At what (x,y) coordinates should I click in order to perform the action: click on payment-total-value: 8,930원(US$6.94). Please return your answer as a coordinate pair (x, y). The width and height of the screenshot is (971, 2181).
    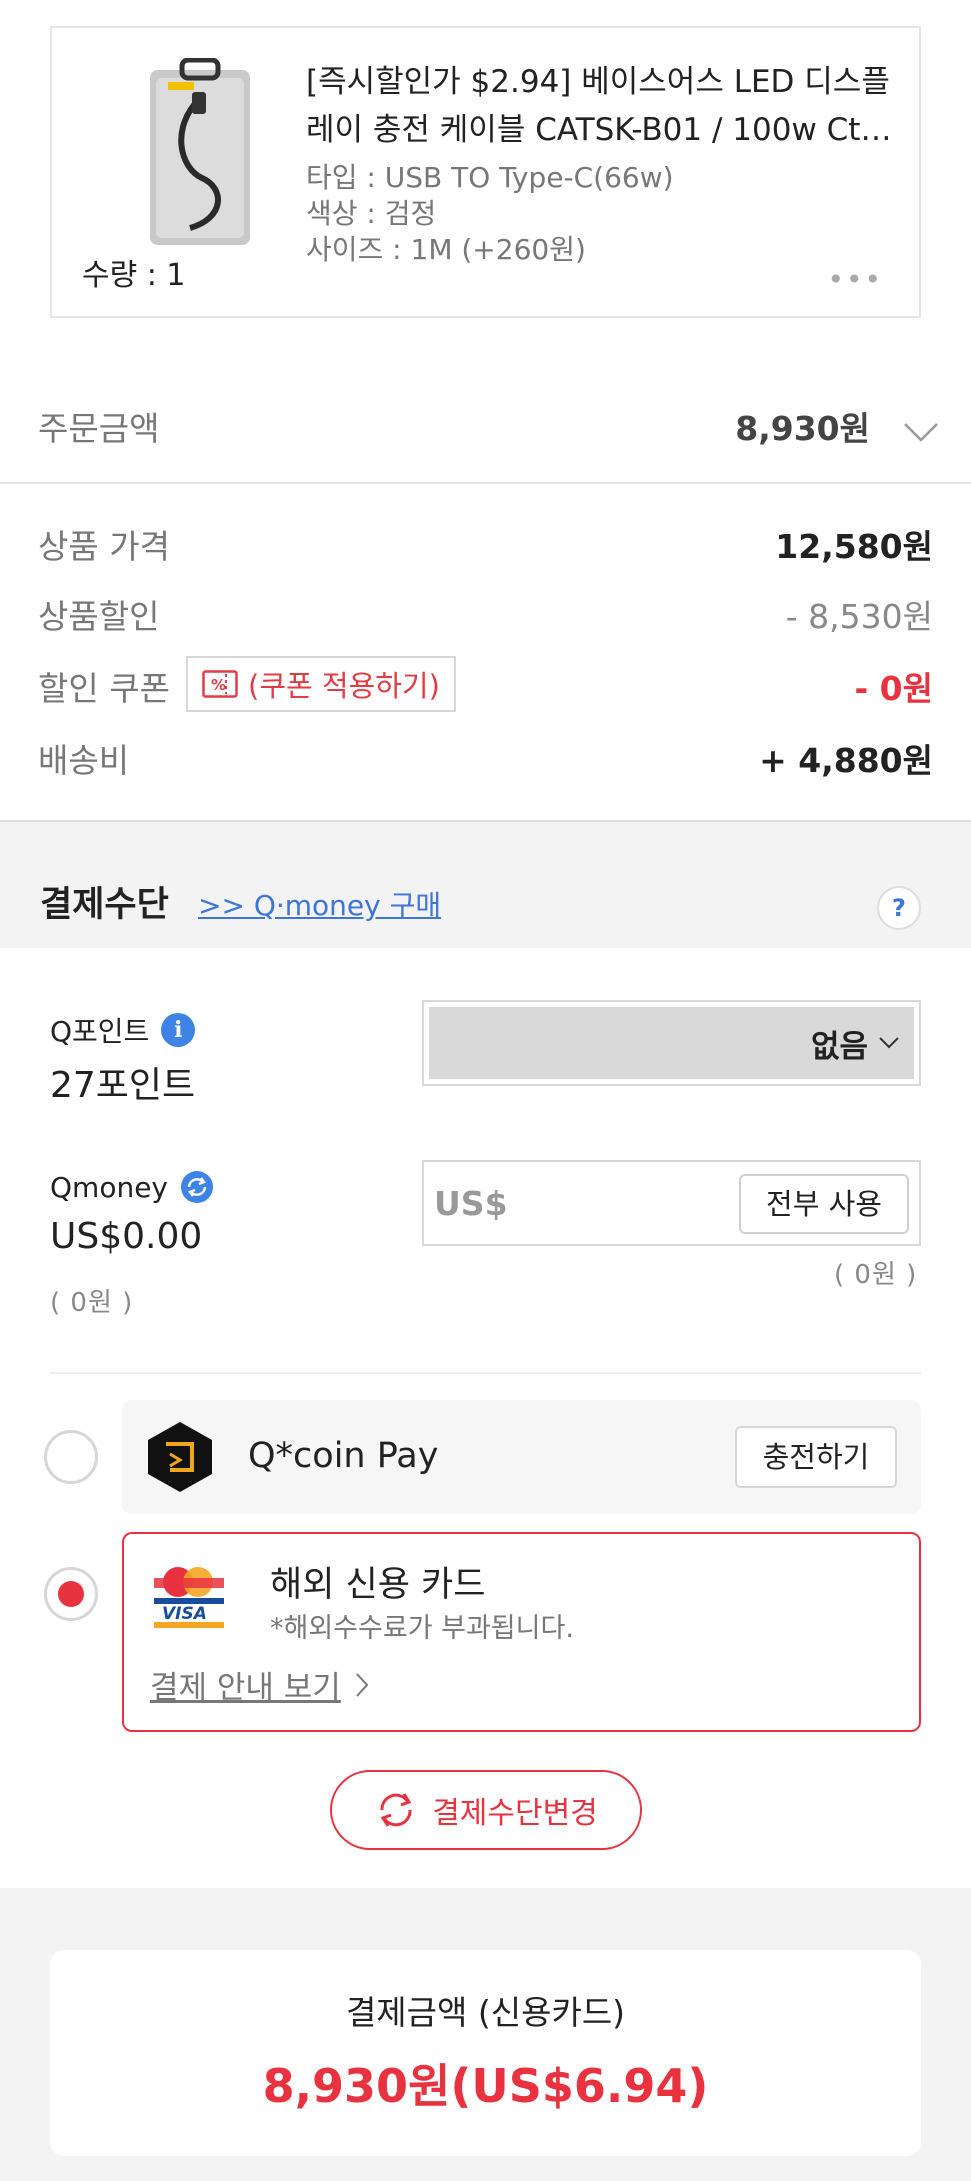
    Looking at the image, I should click on (485, 2086).